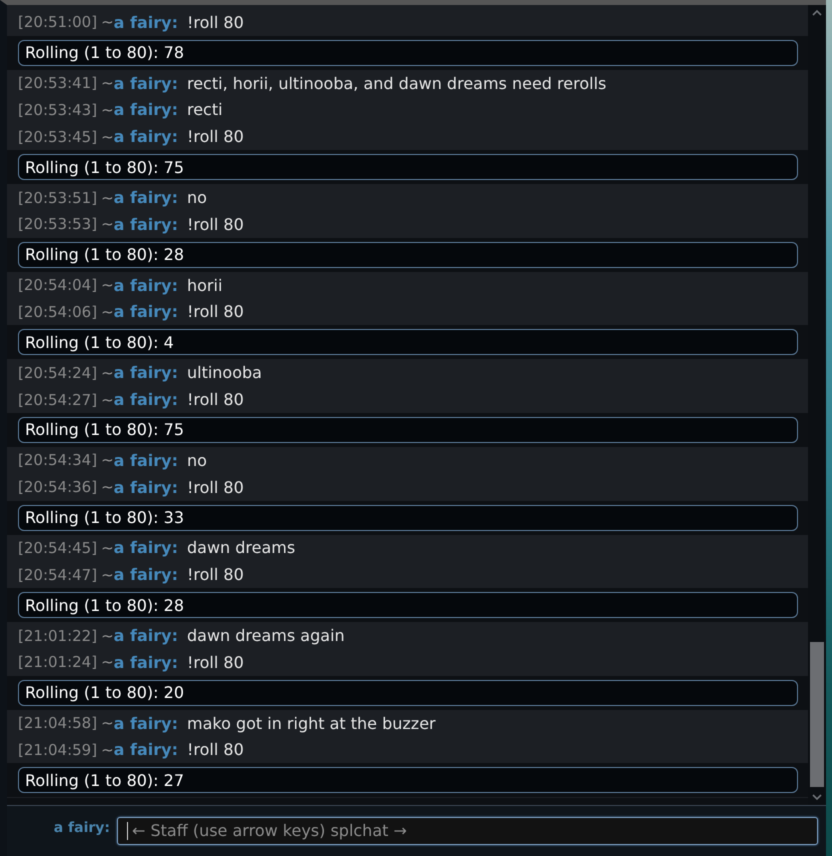 The height and width of the screenshot is (856, 832). Describe the element at coordinates (408, 53) in the screenshot. I see `roll-result: Rolling (1 to 80): 78` at that location.